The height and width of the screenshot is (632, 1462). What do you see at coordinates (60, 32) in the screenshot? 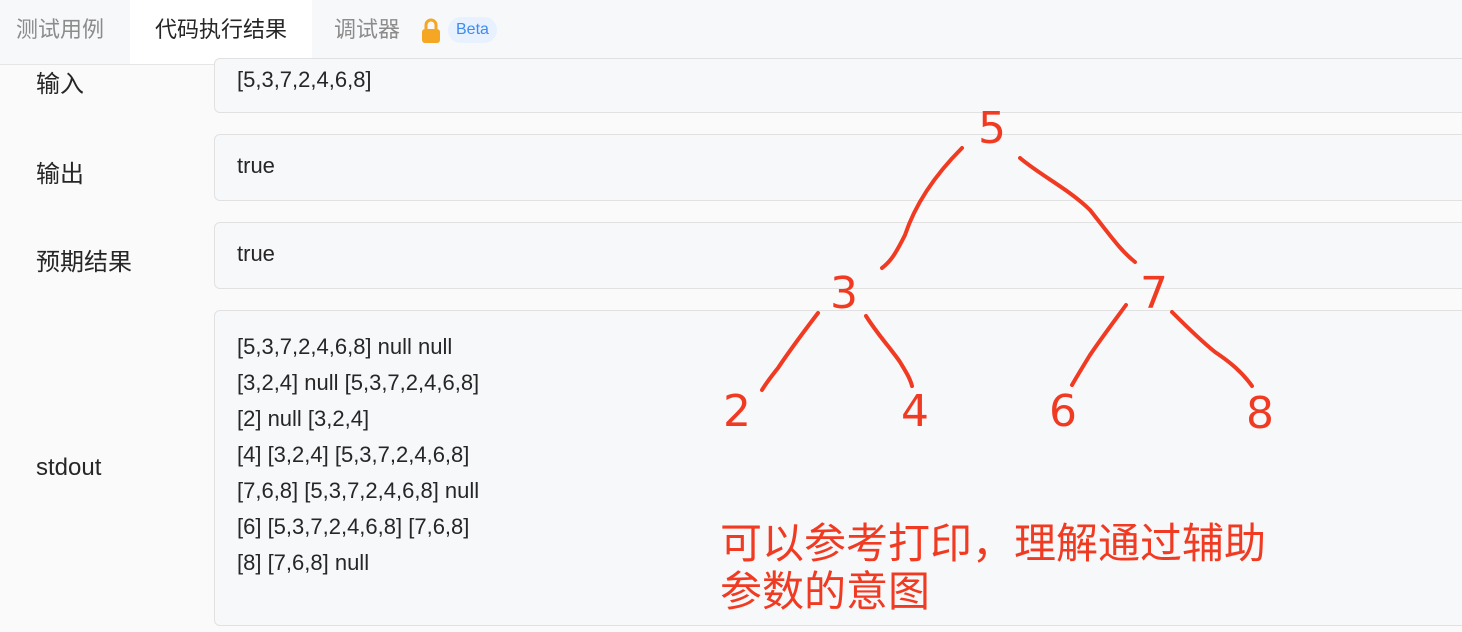
I see `tab-test-cases: 测试用例` at bounding box center [60, 32].